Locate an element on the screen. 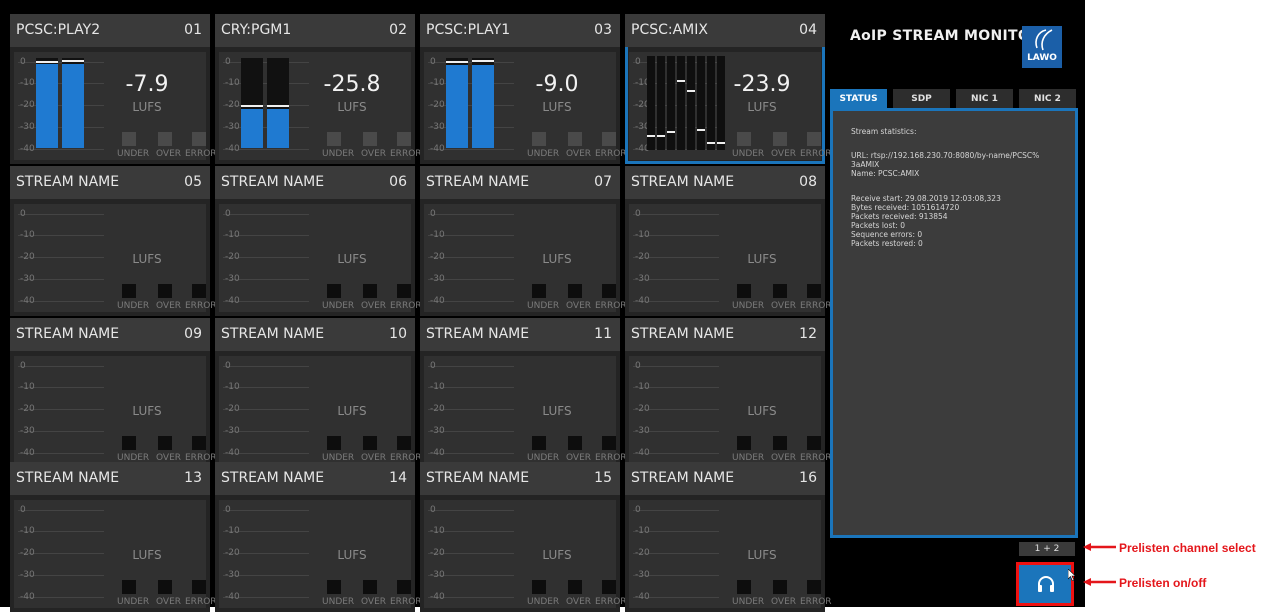 The height and width of the screenshot is (612, 1281). prelisten-arrow-icon is located at coordinates (1099, 582).